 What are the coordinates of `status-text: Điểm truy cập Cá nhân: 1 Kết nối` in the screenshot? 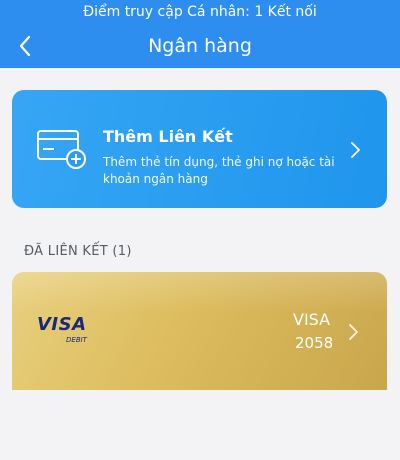 It's located at (200, 12).